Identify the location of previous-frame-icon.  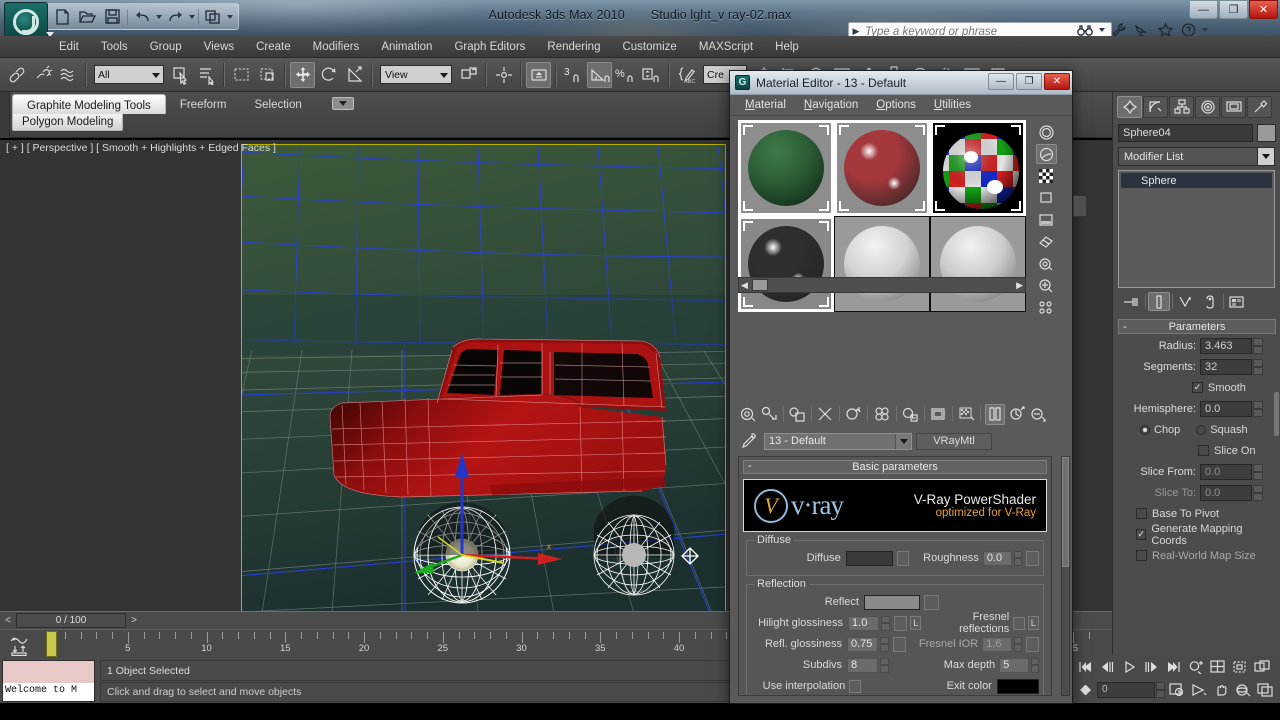
(1107, 666).